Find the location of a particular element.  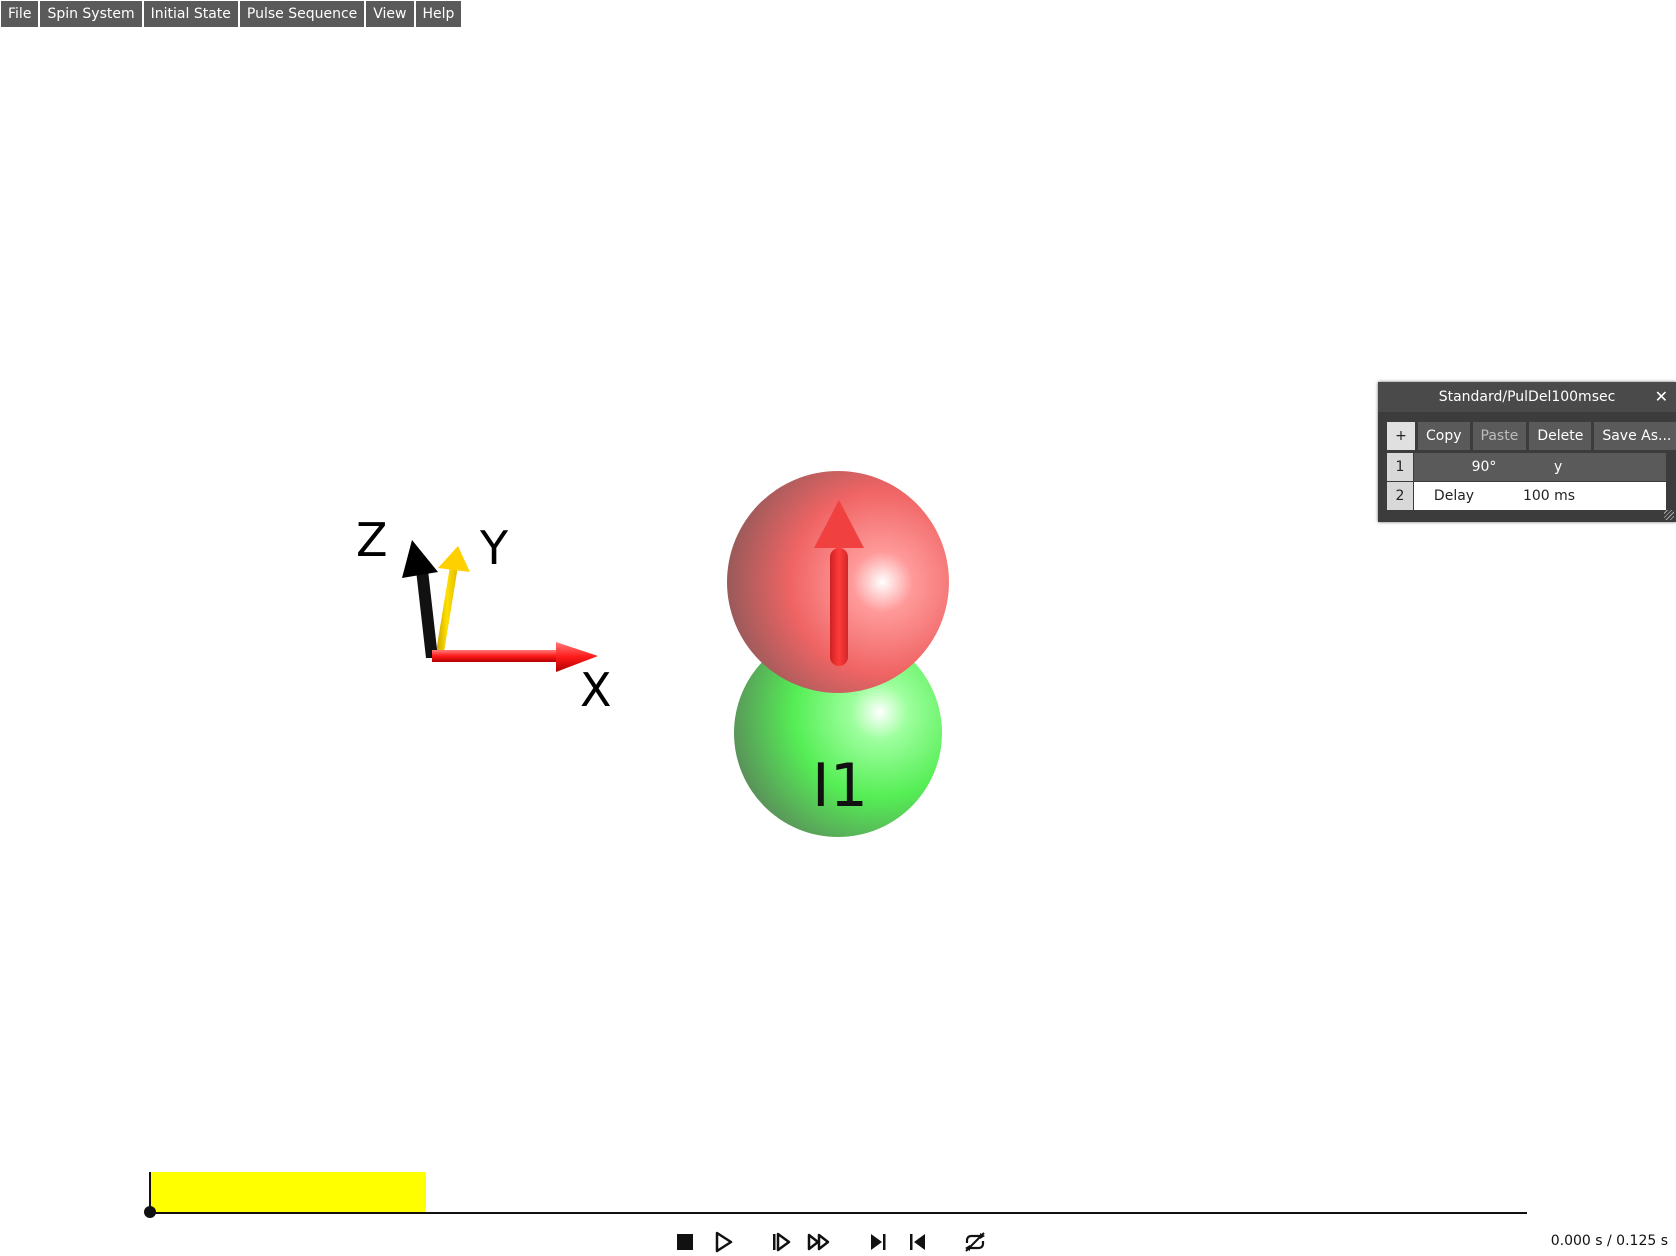

panel-titlebar: Standard/PulDel100msec ✕ is located at coordinates (1527, 397).